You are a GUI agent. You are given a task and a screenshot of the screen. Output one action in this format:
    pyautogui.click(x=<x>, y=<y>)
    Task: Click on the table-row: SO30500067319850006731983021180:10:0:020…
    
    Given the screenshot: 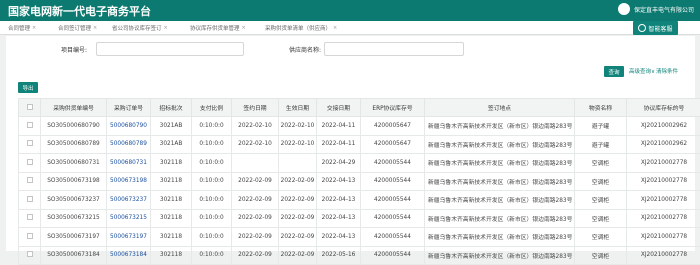 What is the action you would take?
    pyautogui.click(x=359, y=181)
    